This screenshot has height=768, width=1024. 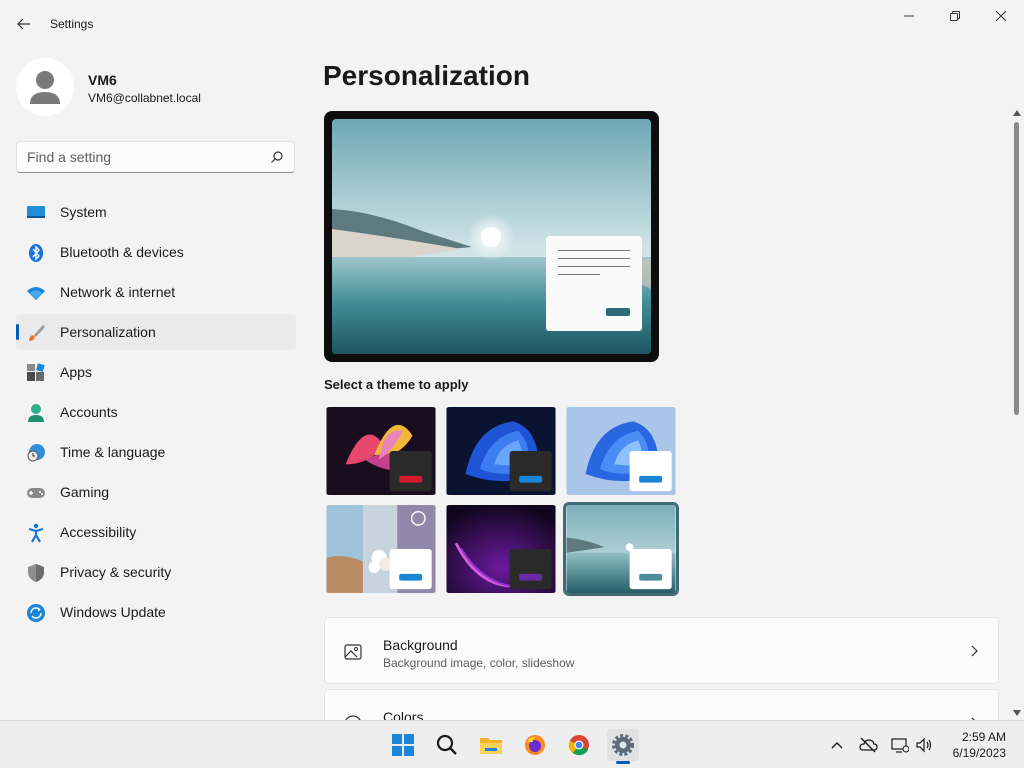 I want to click on sidebar-item-label: Windows Update, so click(x=113, y=612).